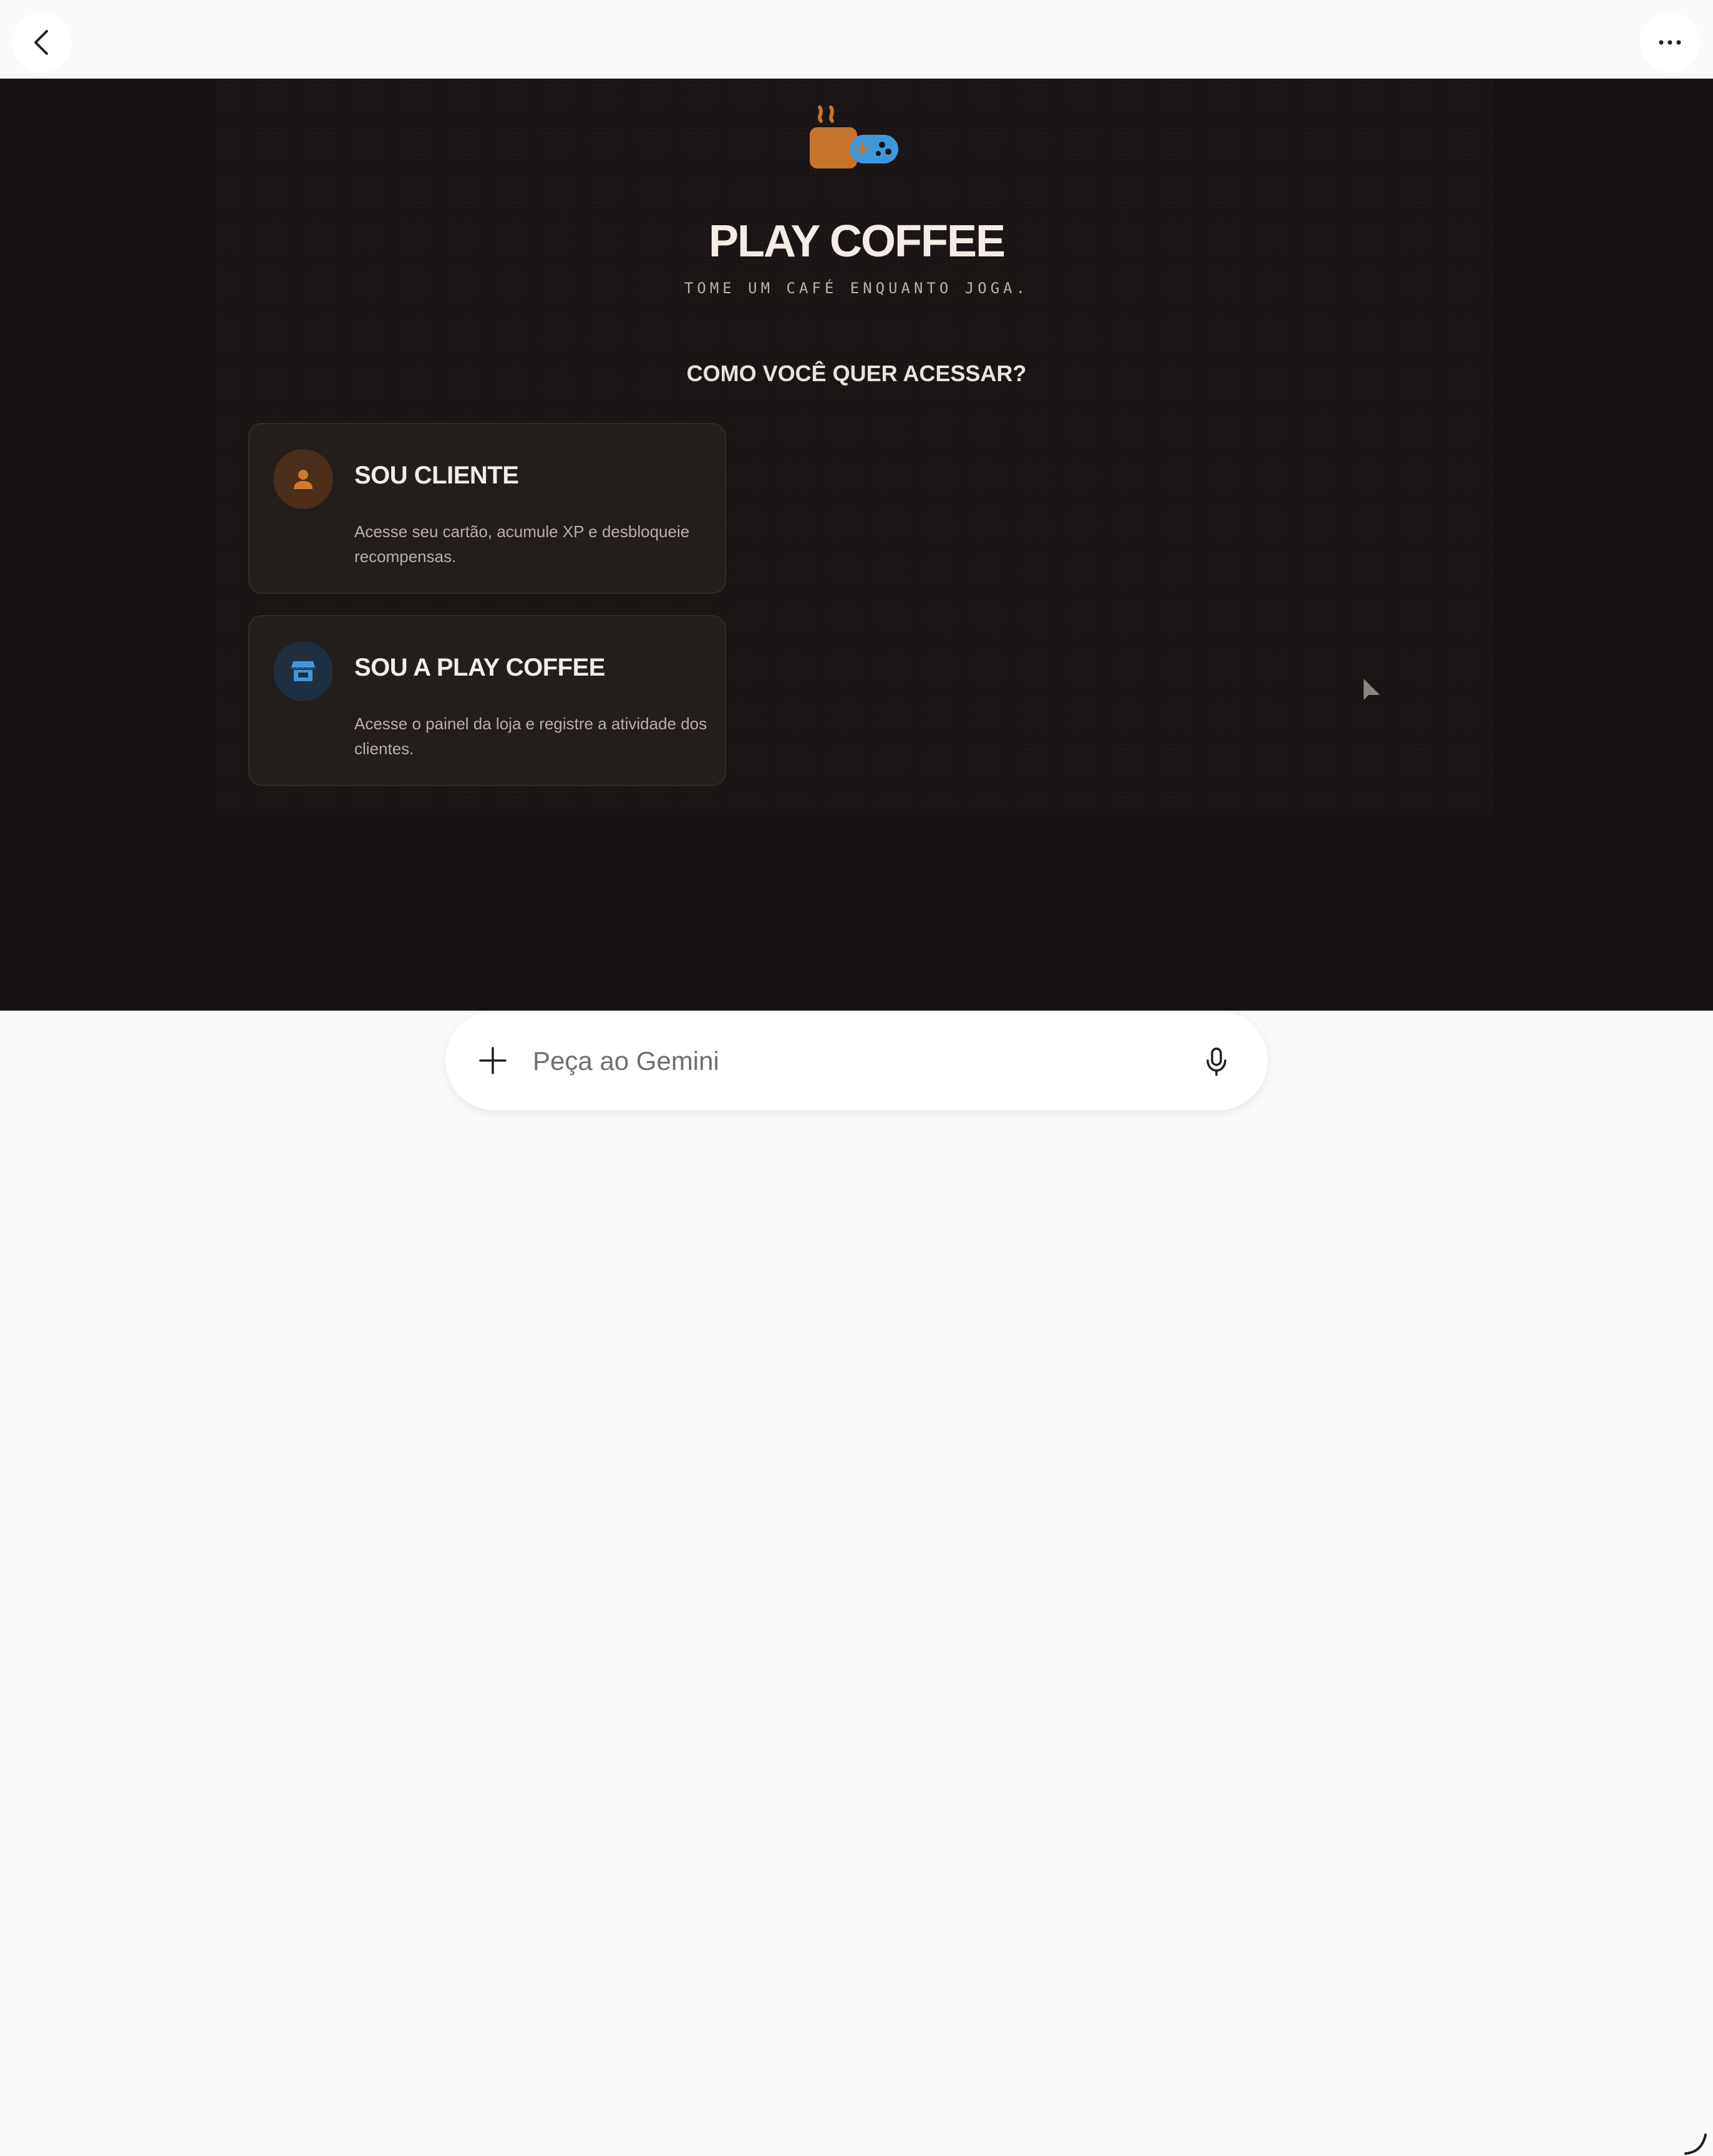 The height and width of the screenshot is (2156, 1713). What do you see at coordinates (851, 1061) in the screenshot?
I see `prompt-input` at bounding box center [851, 1061].